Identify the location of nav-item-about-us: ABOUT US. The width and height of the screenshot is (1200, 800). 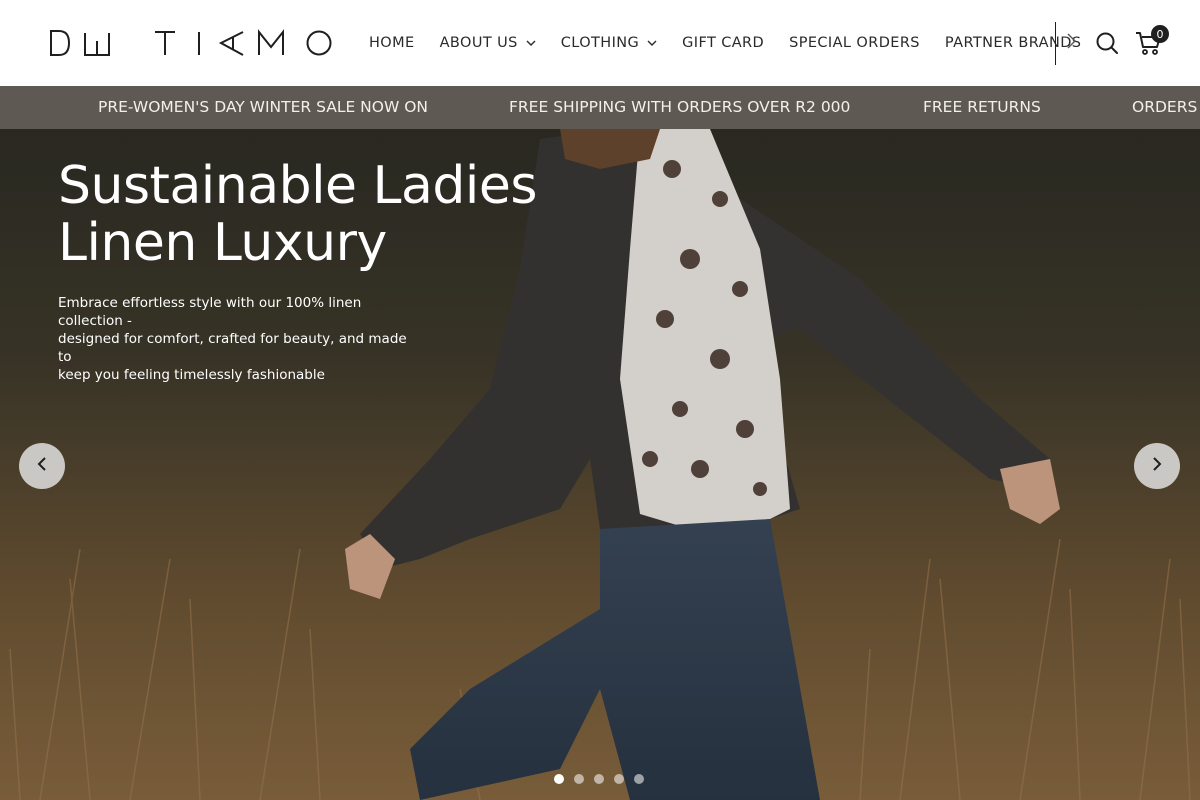
(488, 43).